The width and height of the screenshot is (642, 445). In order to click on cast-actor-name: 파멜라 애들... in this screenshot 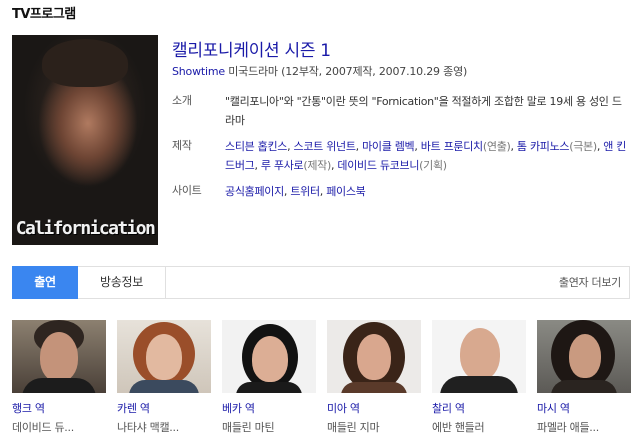, I will do `click(568, 427)`.